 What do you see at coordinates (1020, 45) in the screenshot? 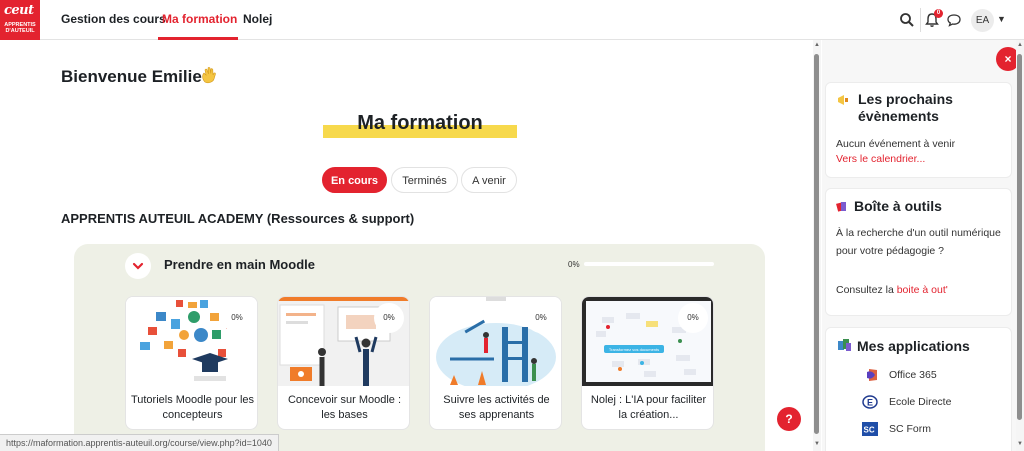
I see `drawer-scroll-up: ▲` at bounding box center [1020, 45].